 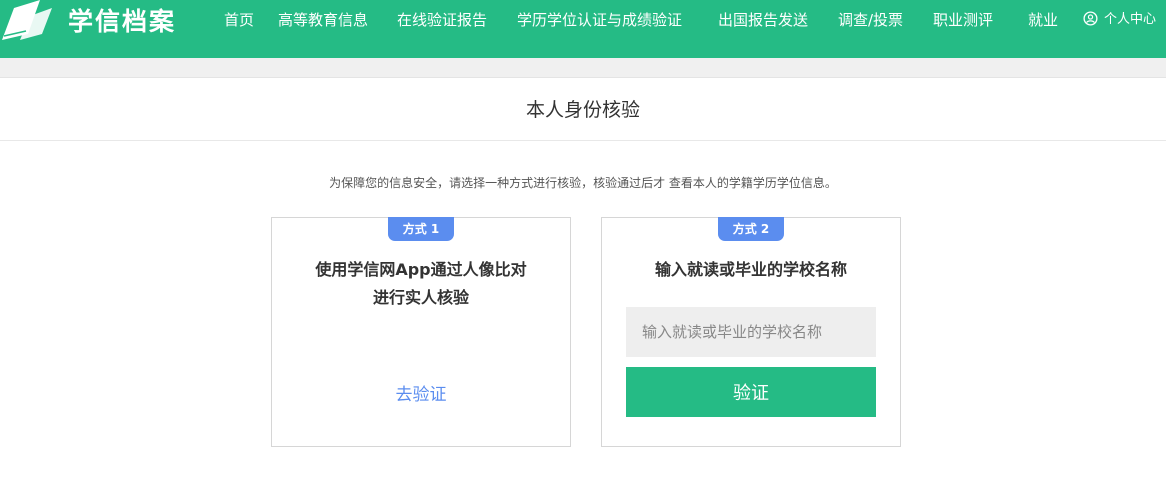 I want to click on nav-overseas-report: 出国报告发送, so click(x=763, y=20).